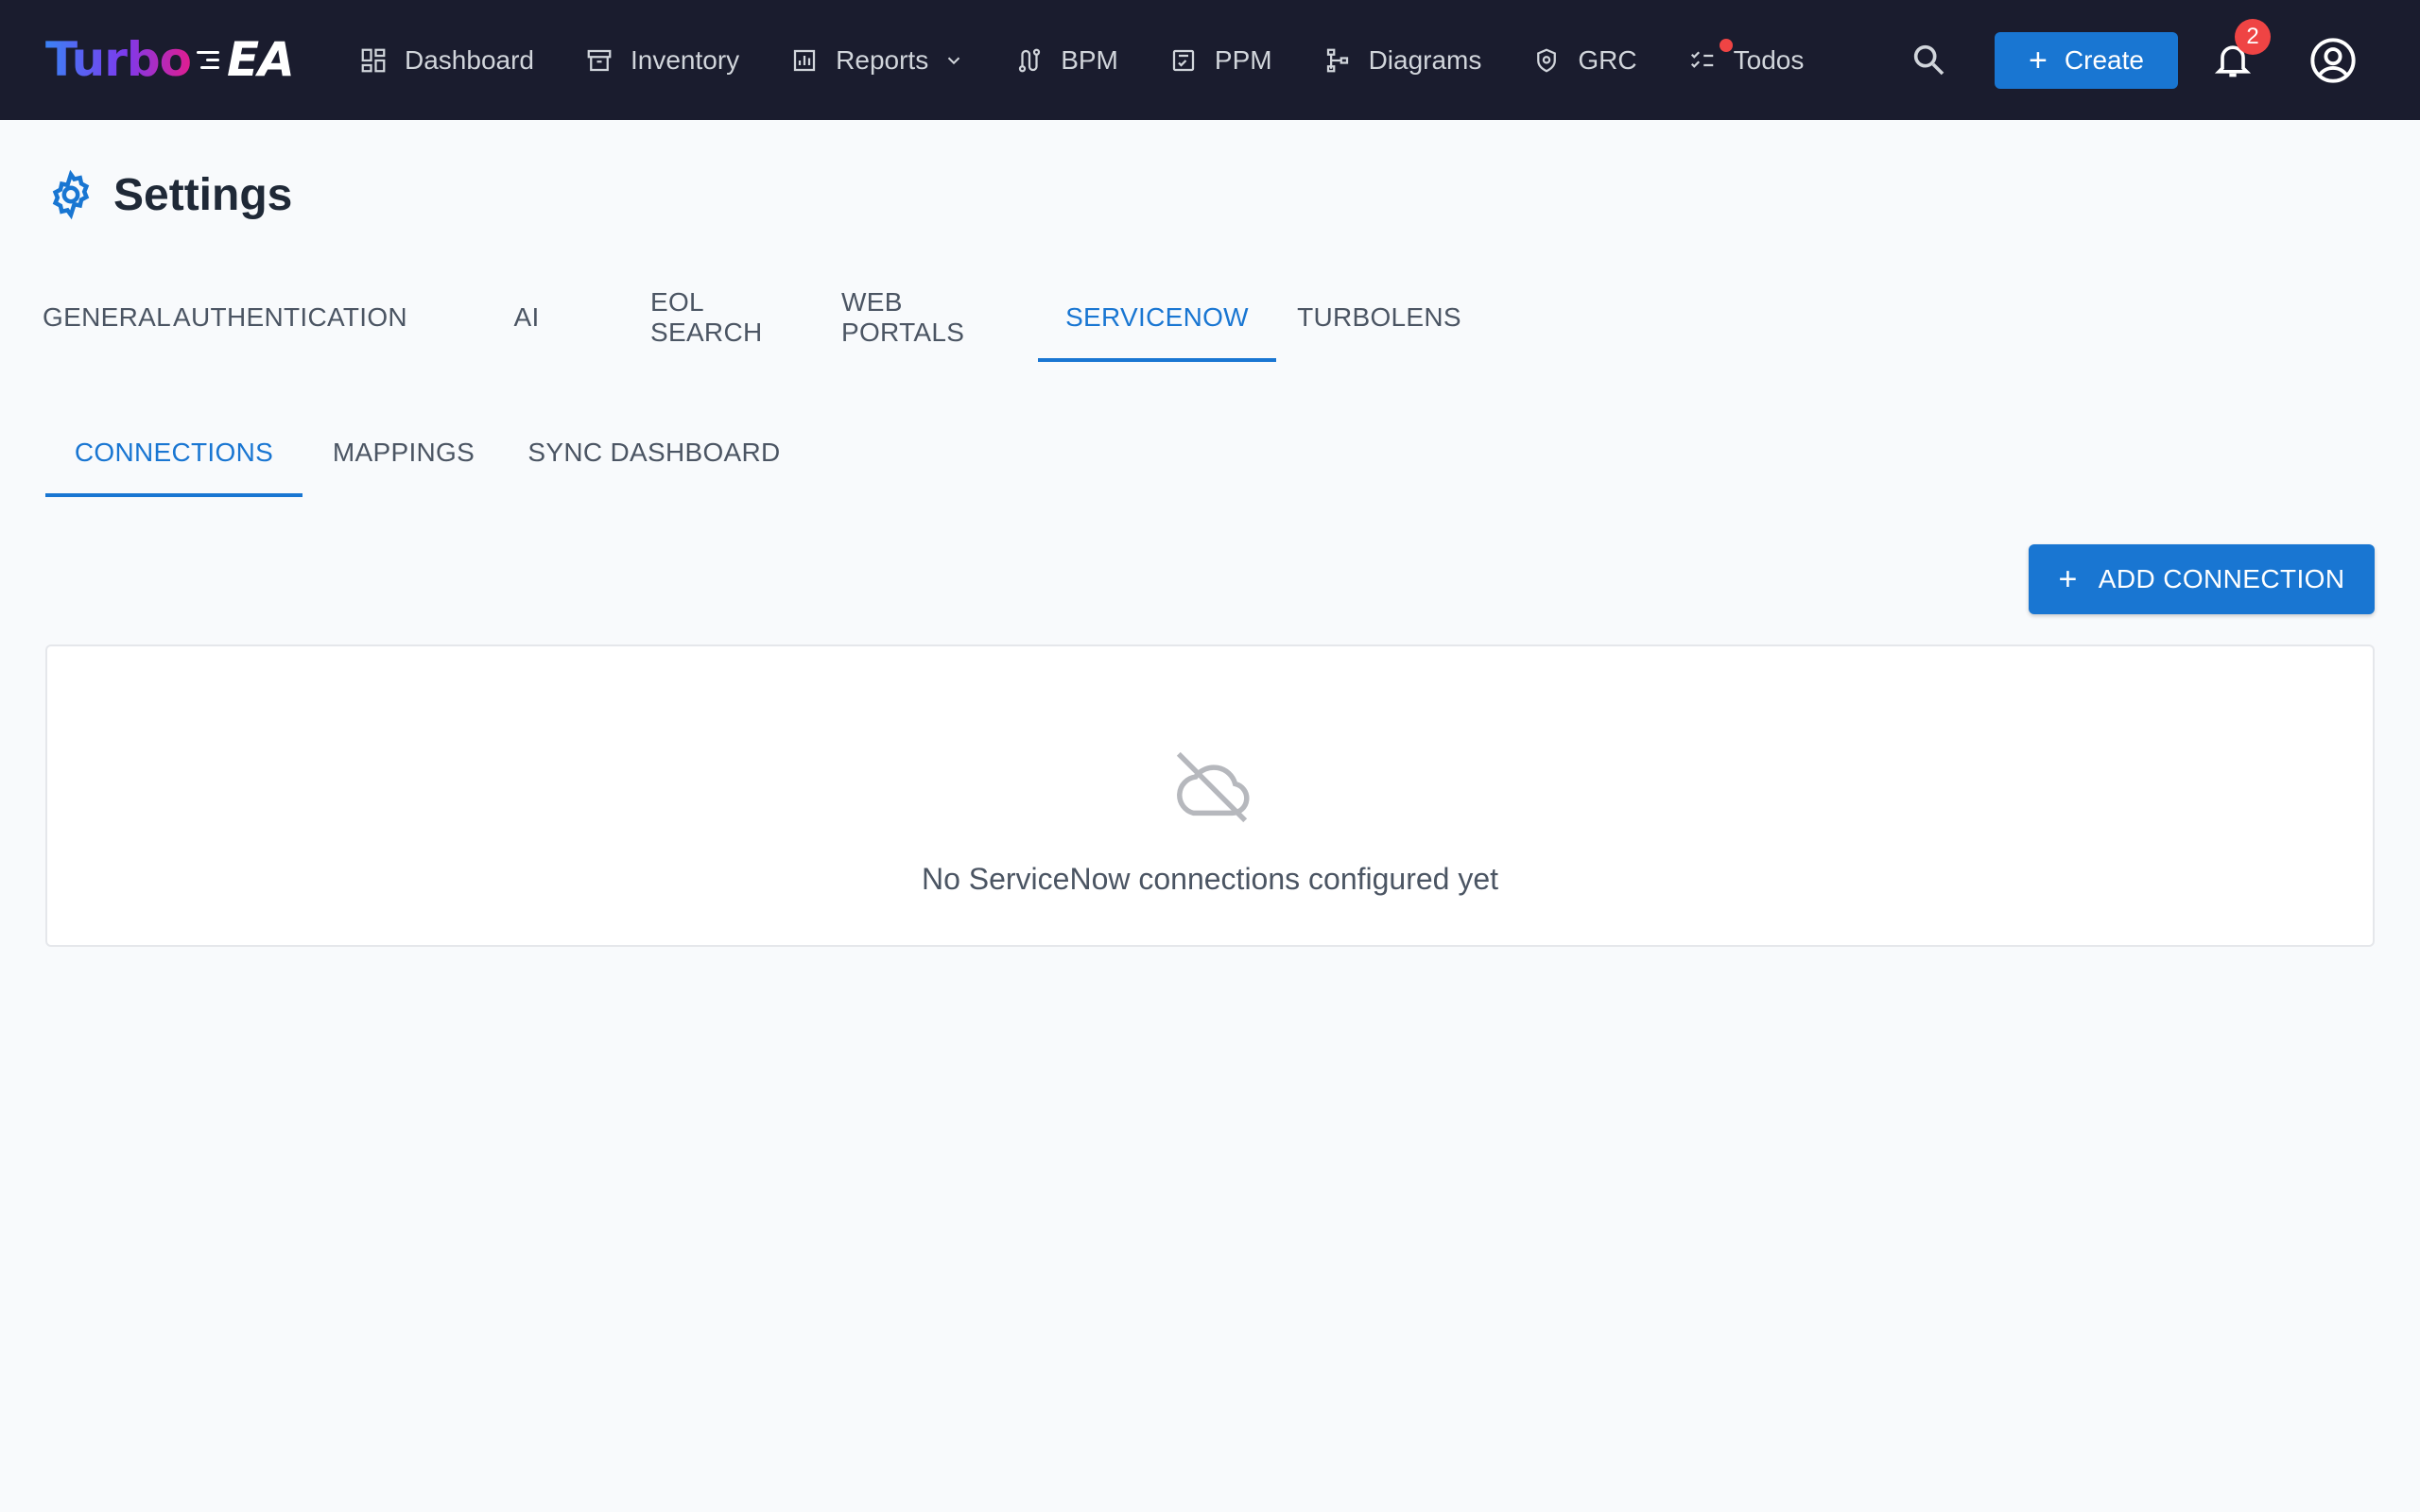 This screenshot has height=1512, width=2420. What do you see at coordinates (2333, 60) in the screenshot?
I see `account-circle-icon` at bounding box center [2333, 60].